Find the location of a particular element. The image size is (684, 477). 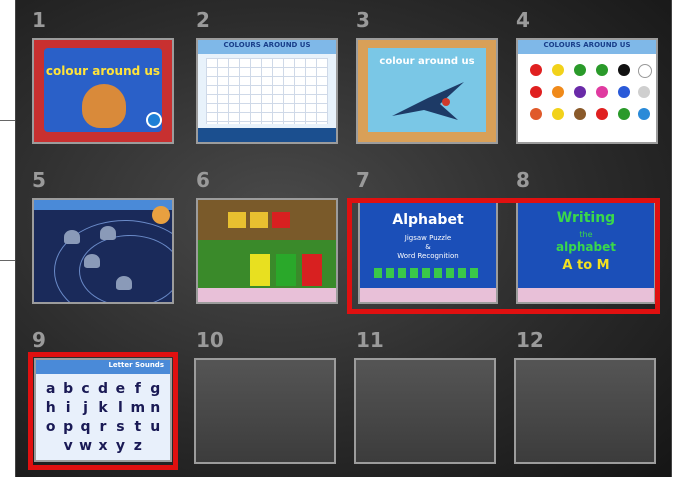

letter-tile: p is located at coordinates (68, 427).